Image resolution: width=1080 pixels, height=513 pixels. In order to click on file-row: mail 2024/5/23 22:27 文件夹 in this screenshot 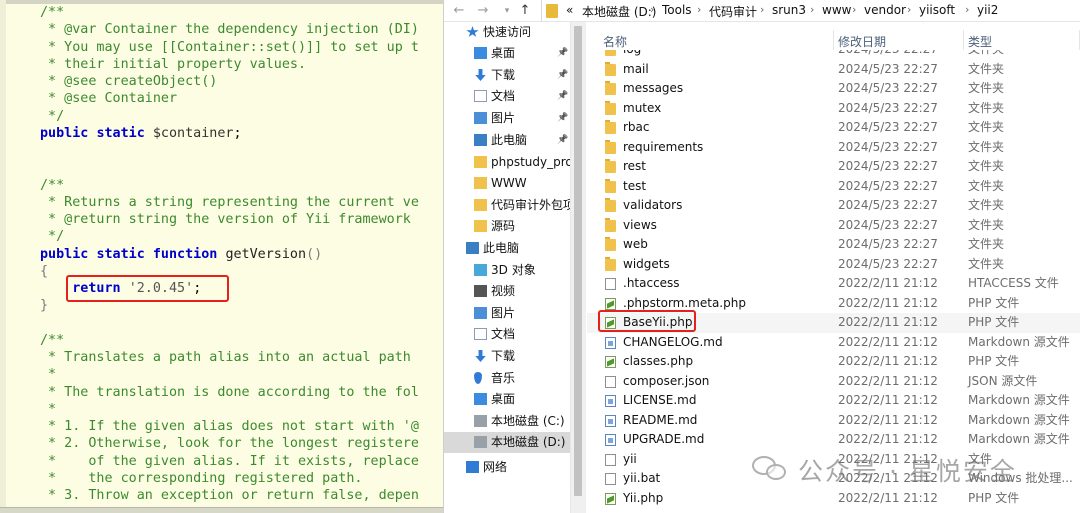, I will do `click(833, 70)`.